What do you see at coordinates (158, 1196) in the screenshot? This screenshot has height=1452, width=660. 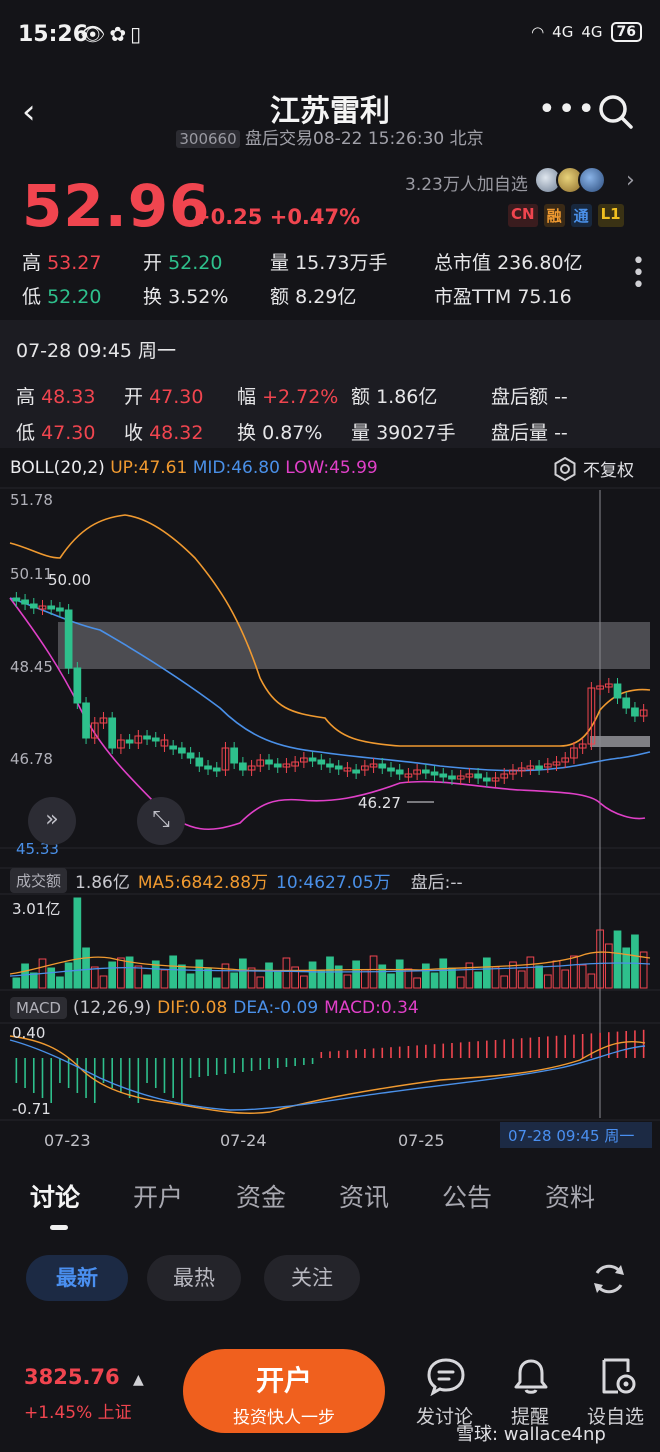 I see `tab-open-account: 开户` at bounding box center [158, 1196].